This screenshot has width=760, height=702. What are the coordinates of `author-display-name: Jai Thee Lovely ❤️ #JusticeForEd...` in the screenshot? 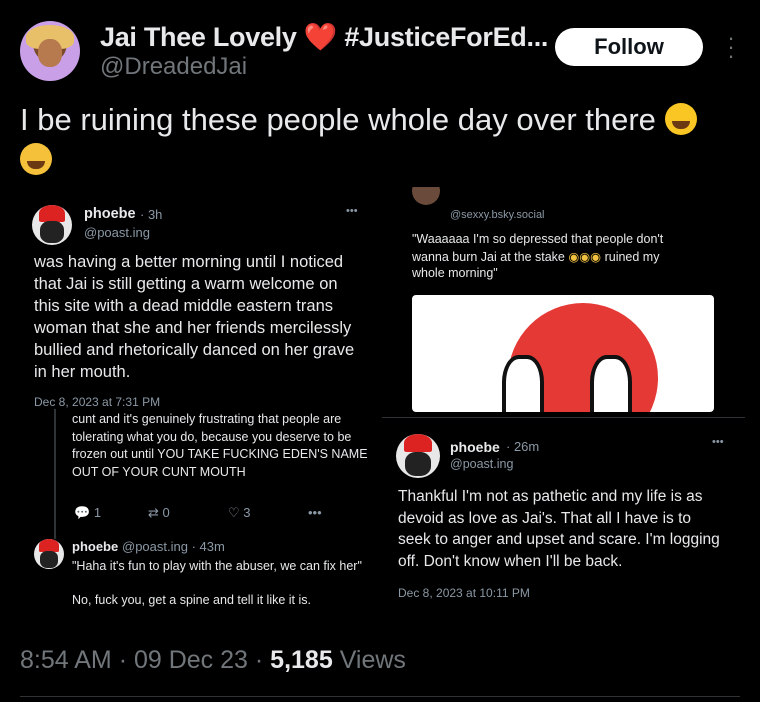 It's located at (324, 37).